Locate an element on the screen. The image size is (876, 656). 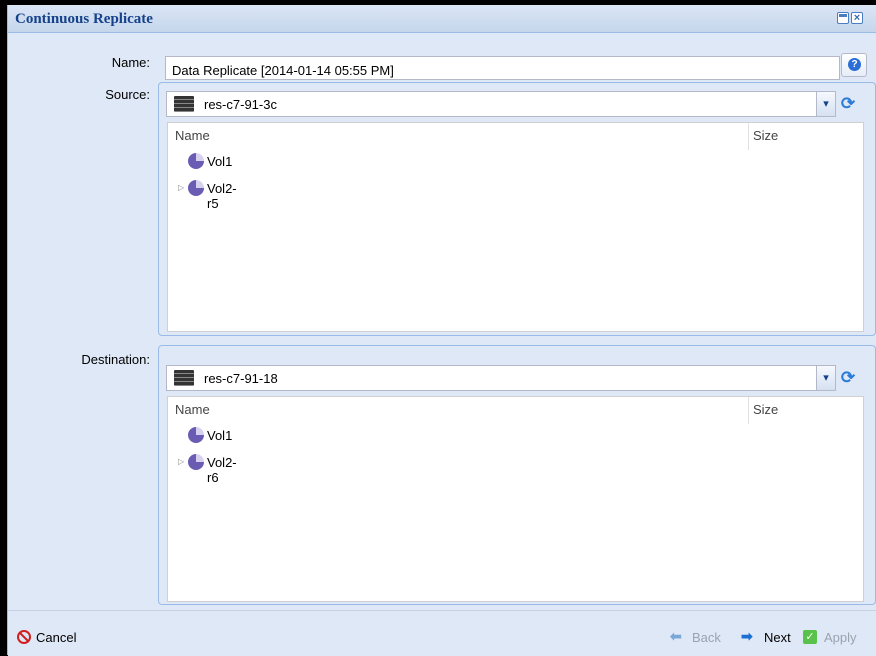
source-server-value: res-c7-91-3c is located at coordinates (240, 104).